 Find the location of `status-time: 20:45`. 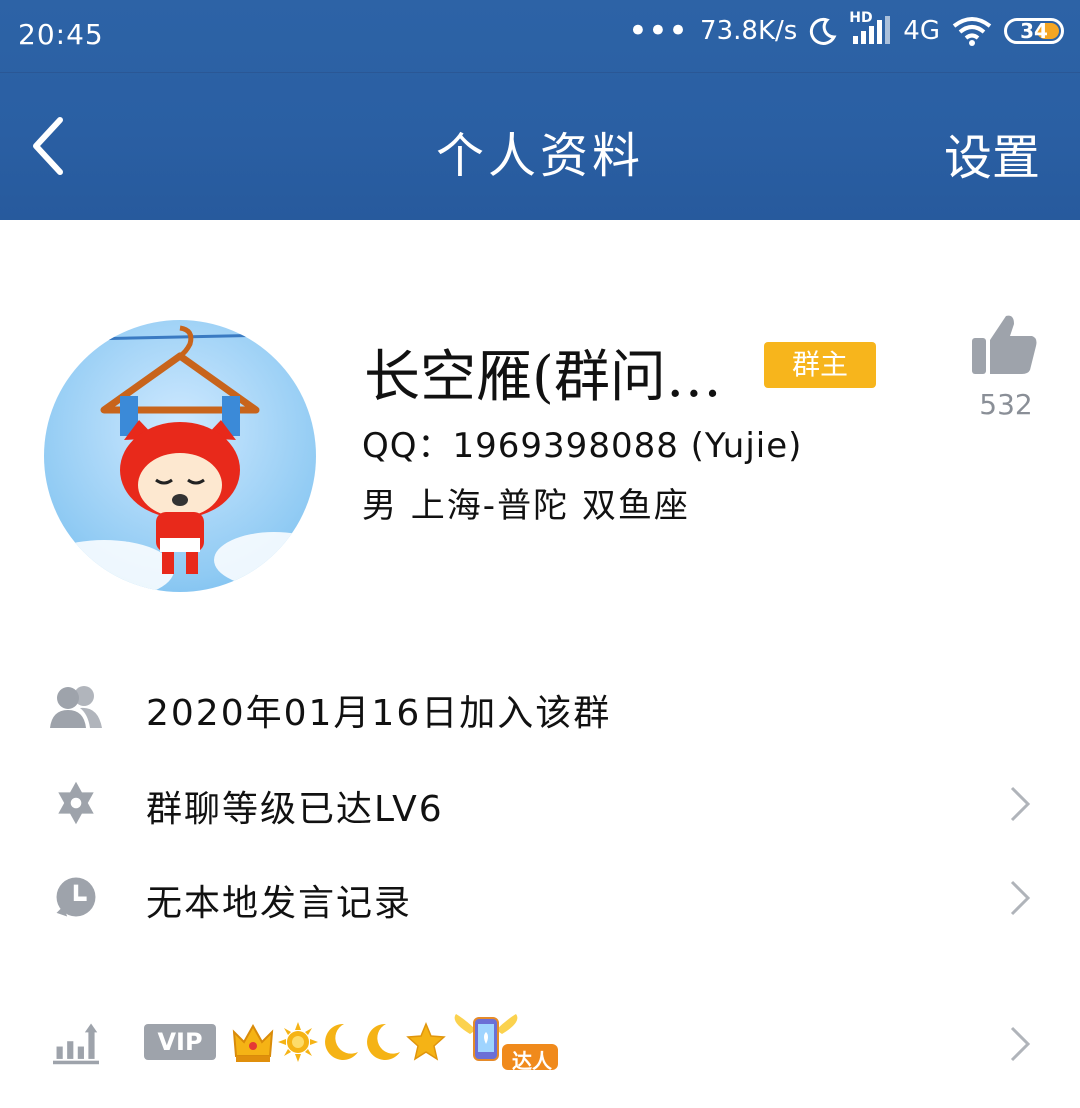

status-time: 20:45 is located at coordinates (61, 34).